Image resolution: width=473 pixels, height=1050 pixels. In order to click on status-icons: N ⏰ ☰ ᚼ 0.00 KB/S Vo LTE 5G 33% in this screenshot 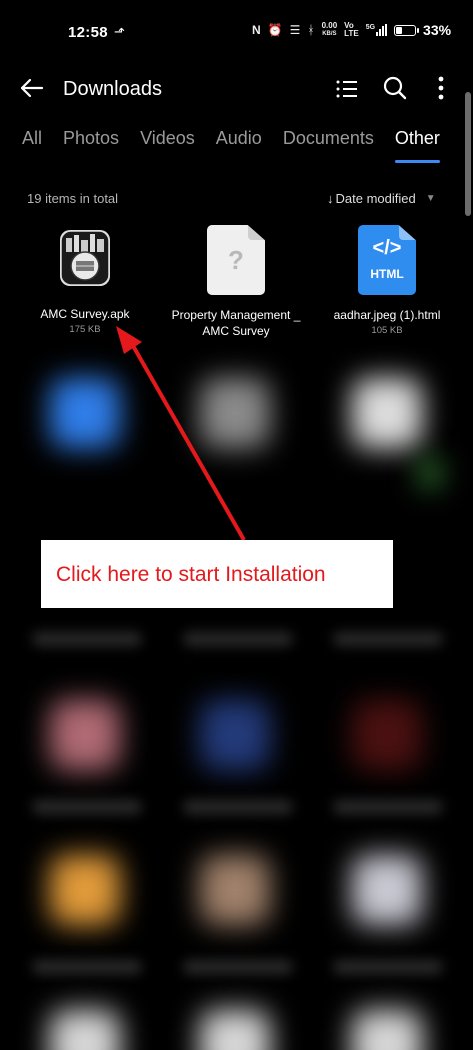, I will do `click(352, 30)`.